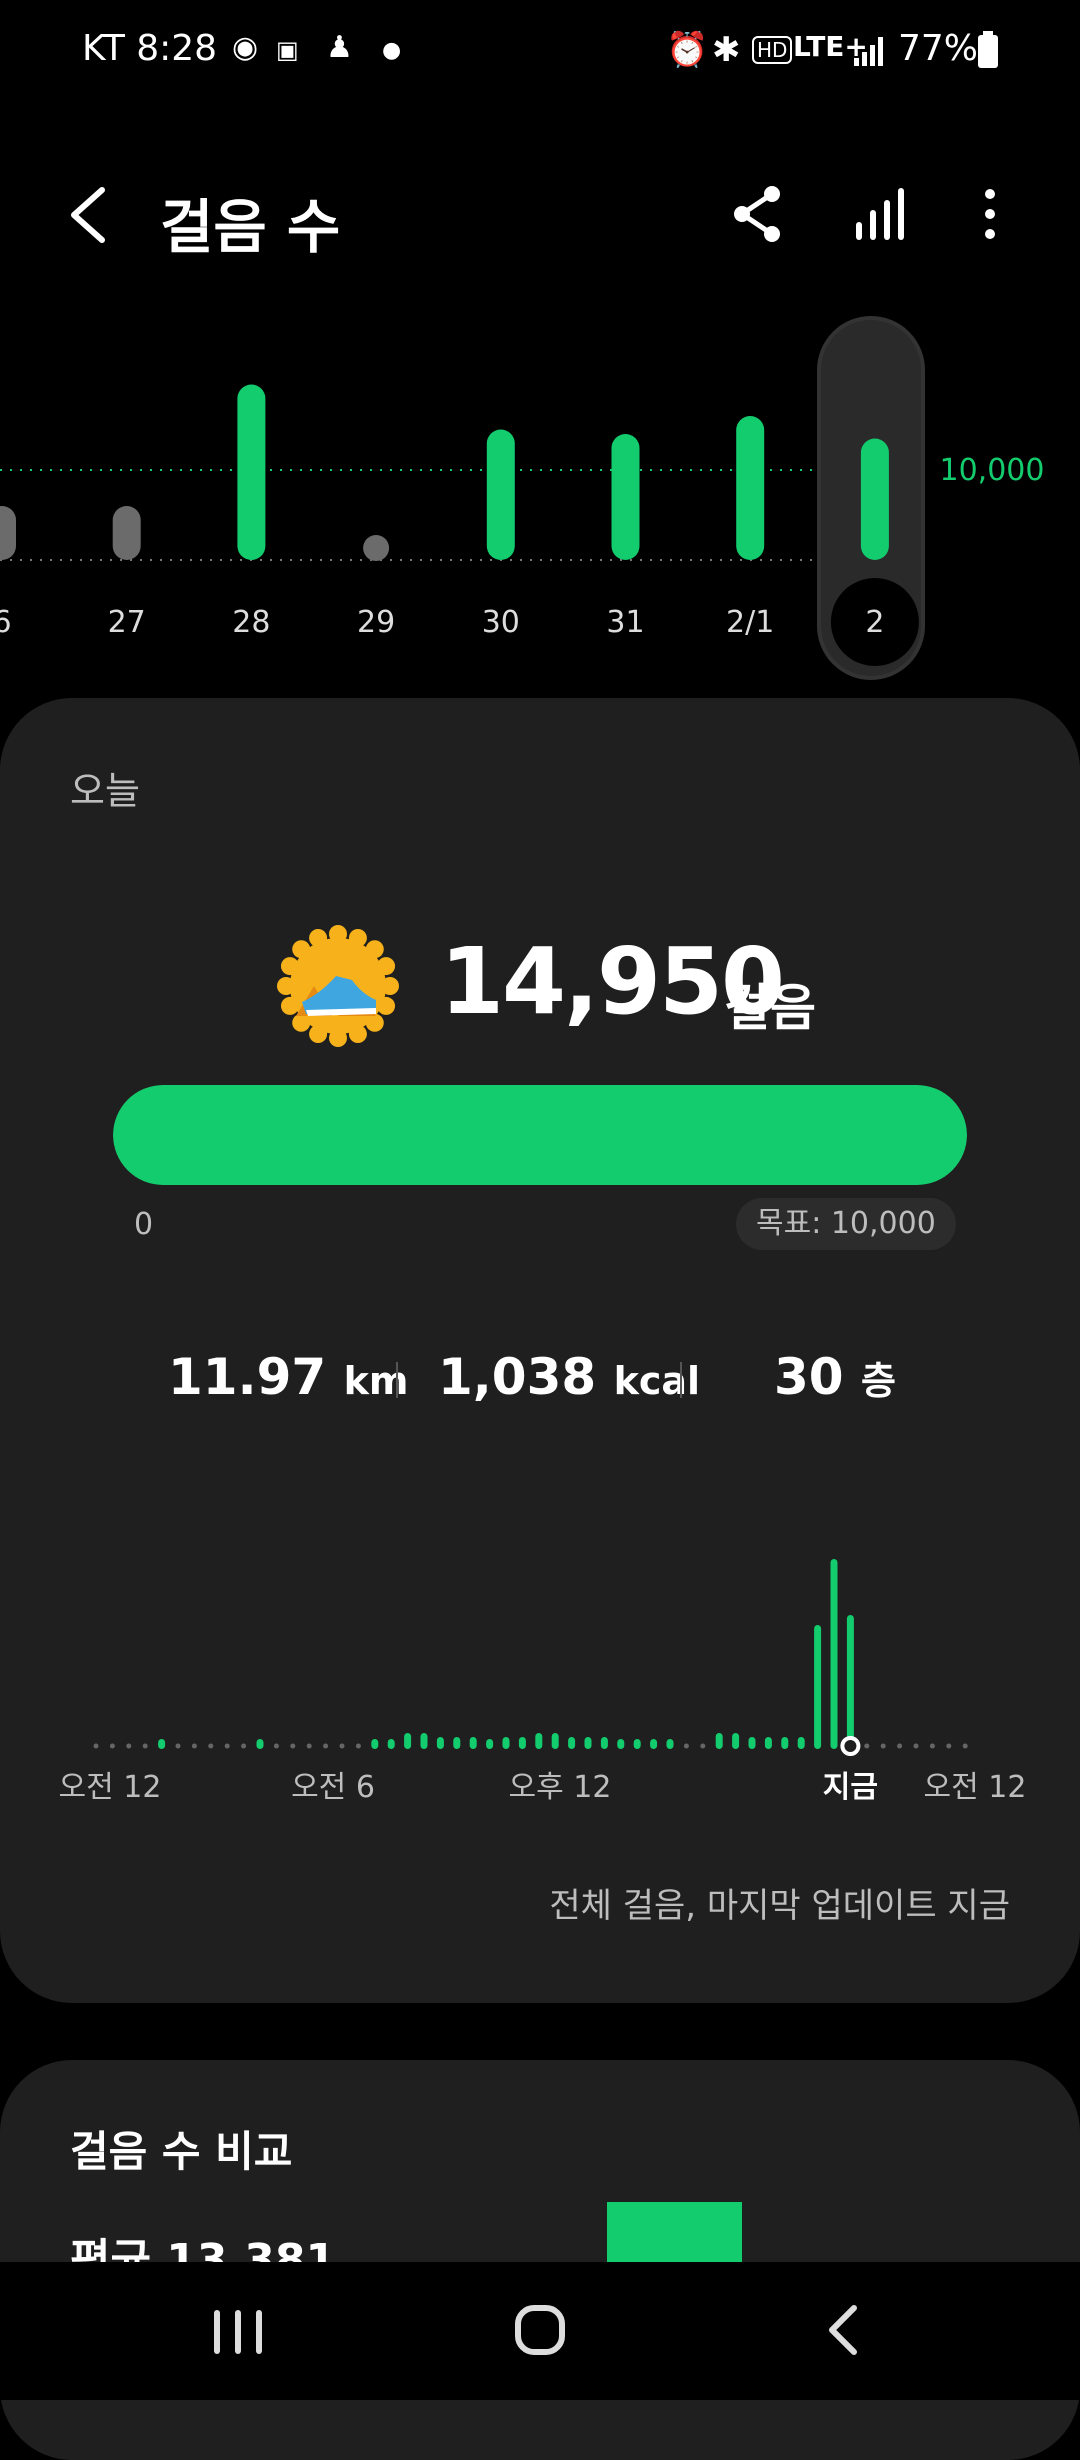  I want to click on now-marker, so click(850, 1746).